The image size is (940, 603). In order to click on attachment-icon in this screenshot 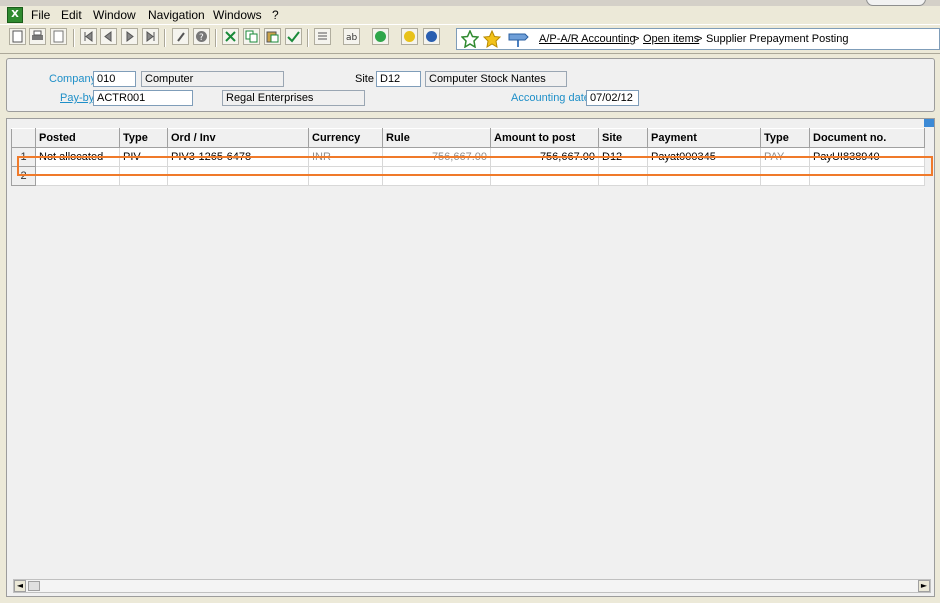, I will do `click(180, 36)`.